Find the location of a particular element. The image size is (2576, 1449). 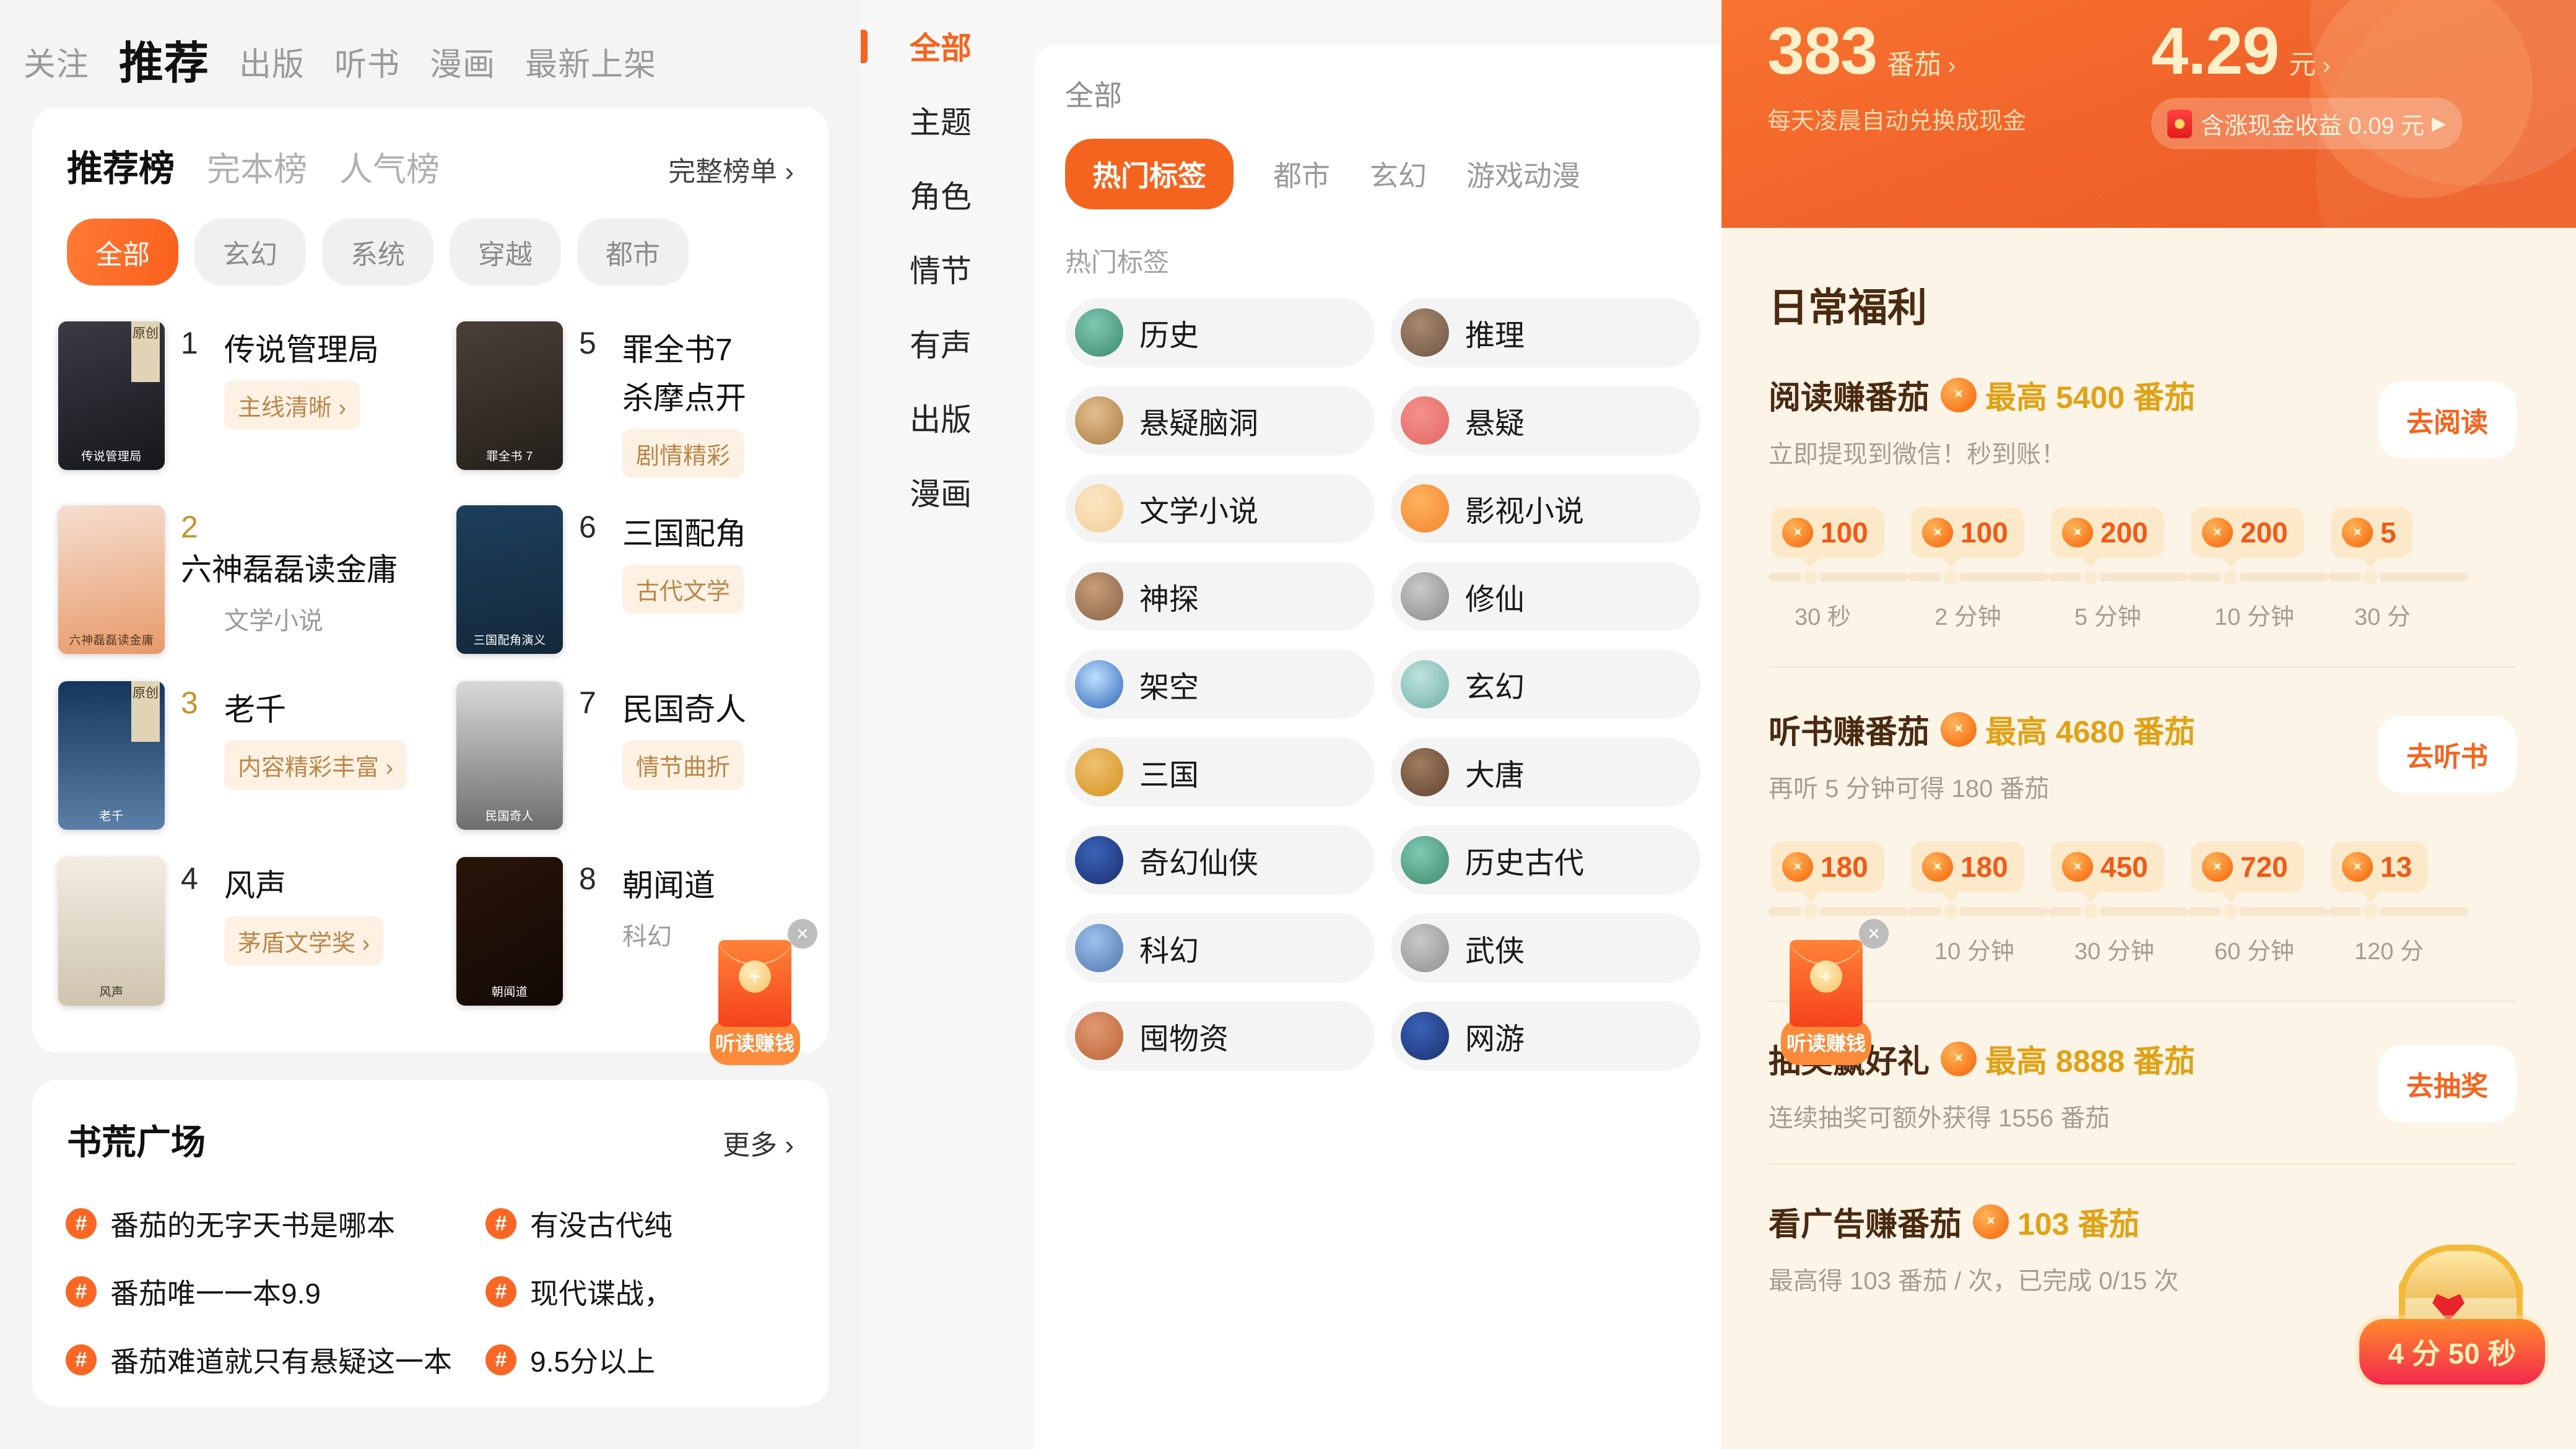

book-meta: 8 朝闻道 科幻 is located at coordinates (639, 904).